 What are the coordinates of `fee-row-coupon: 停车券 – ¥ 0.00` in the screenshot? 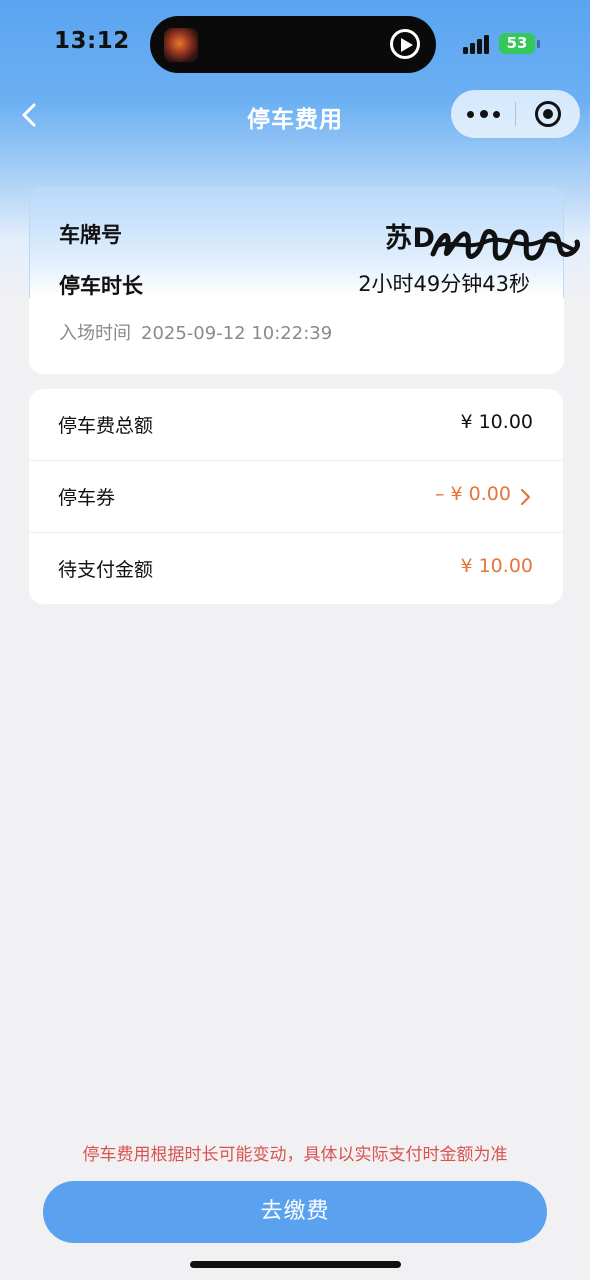 It's located at (296, 495).